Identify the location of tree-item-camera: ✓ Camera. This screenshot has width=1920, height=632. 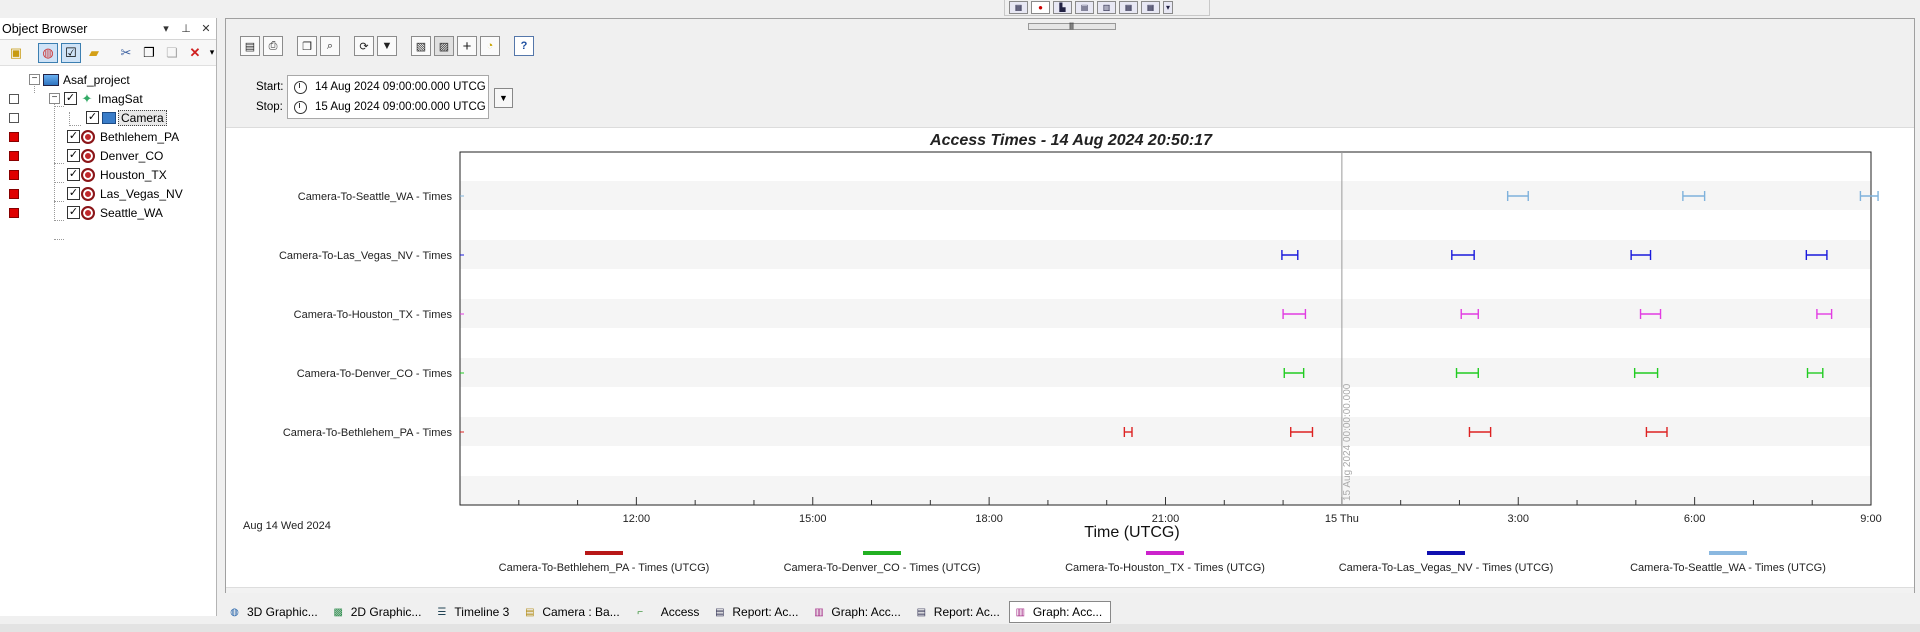
(108, 117).